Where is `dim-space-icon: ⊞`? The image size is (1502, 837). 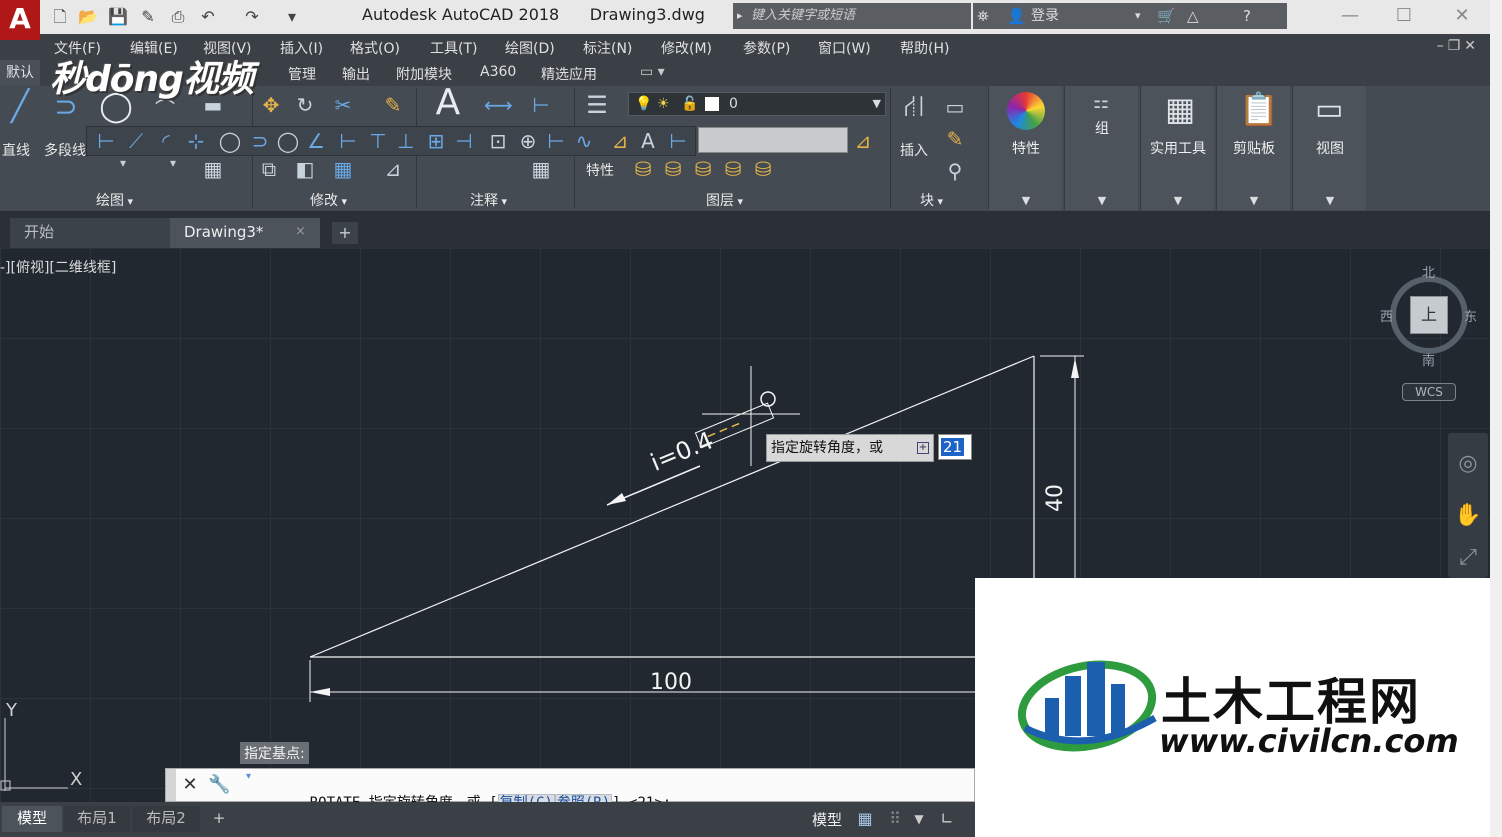 dim-space-icon: ⊞ is located at coordinates (436, 141).